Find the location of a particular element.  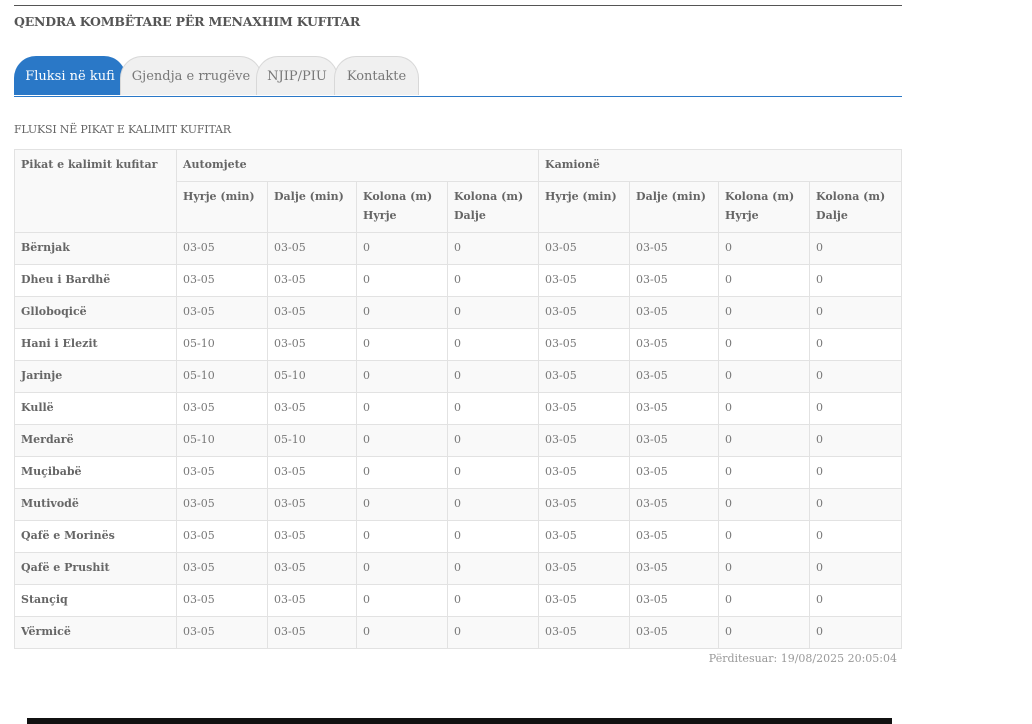

header-vehicles-queue-out: Kolona (m) Dalje is located at coordinates (493, 207).